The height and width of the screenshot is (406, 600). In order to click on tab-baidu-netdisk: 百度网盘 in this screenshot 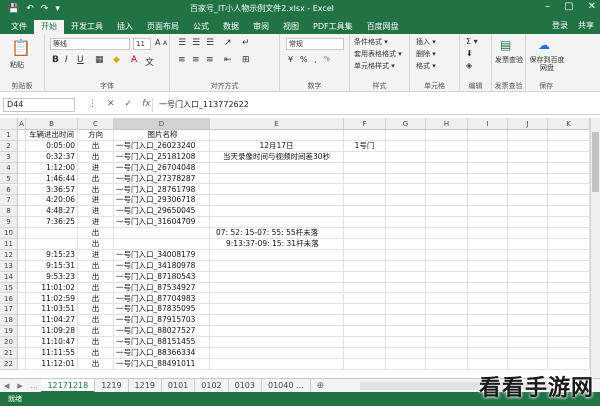, I will do `click(383, 27)`.